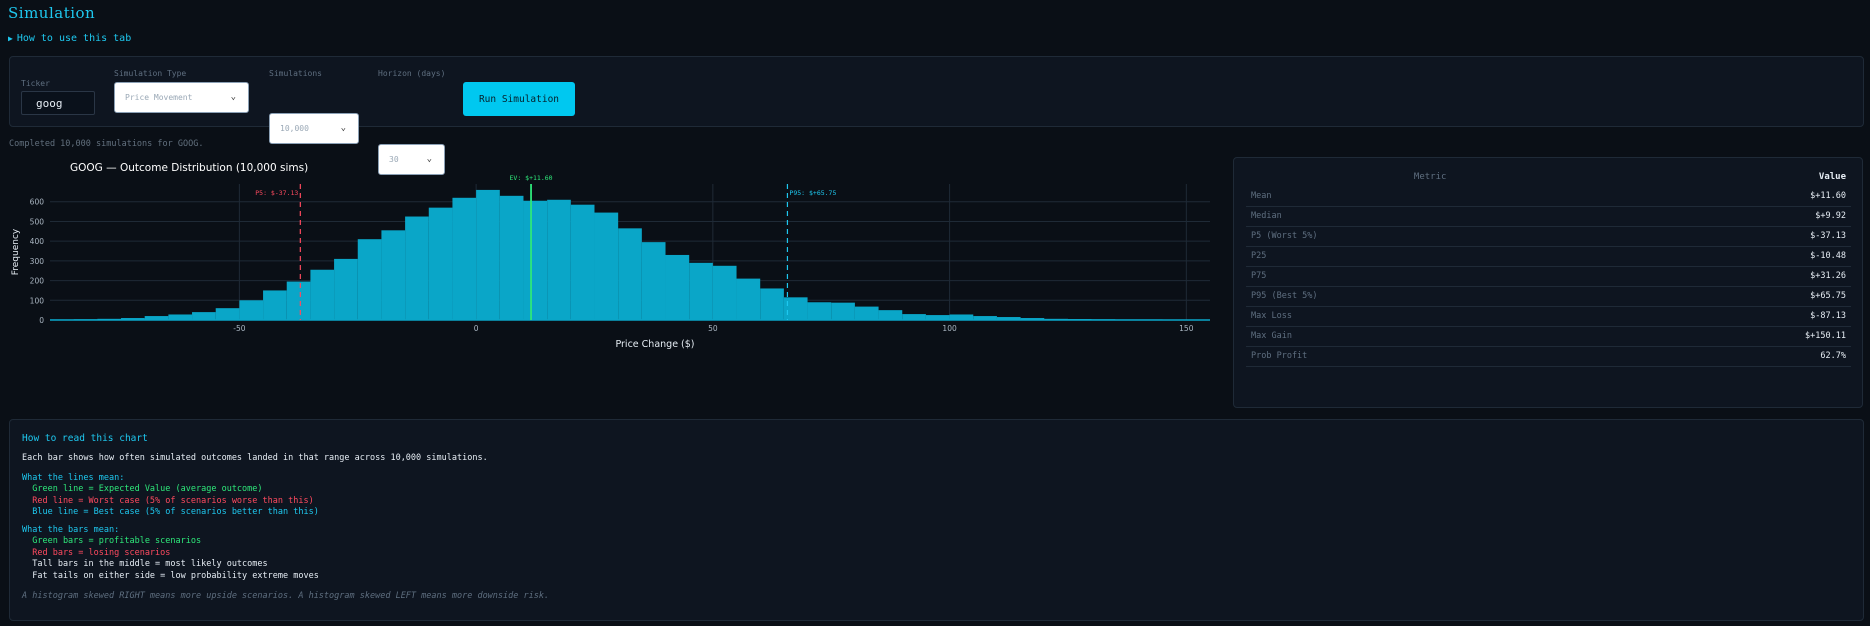  Describe the element at coordinates (41, 320) in the screenshot. I see `y-tick-label: 0` at that location.